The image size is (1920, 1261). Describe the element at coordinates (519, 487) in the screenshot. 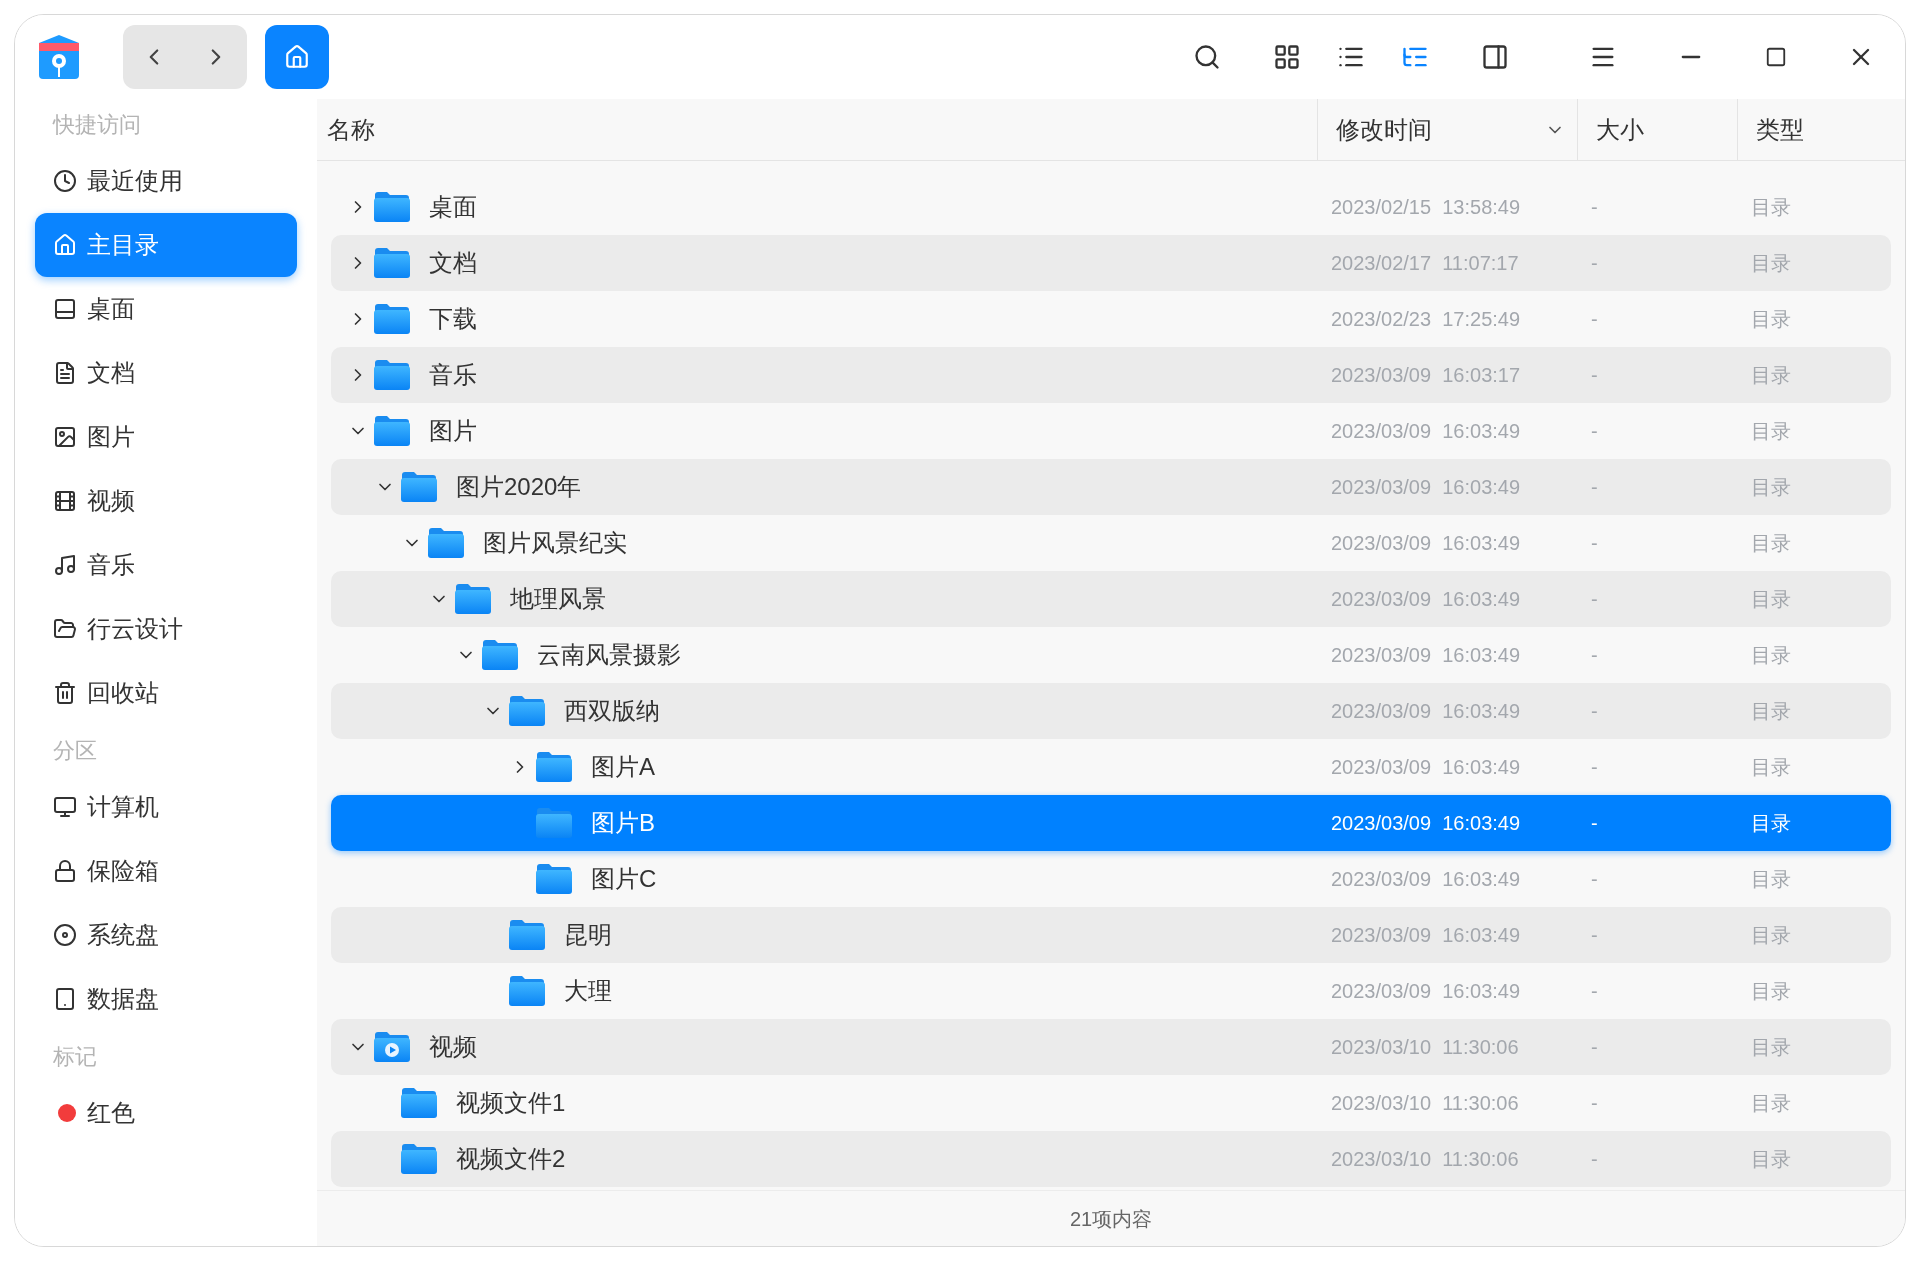

I see `file-name: 图片2020年` at that location.